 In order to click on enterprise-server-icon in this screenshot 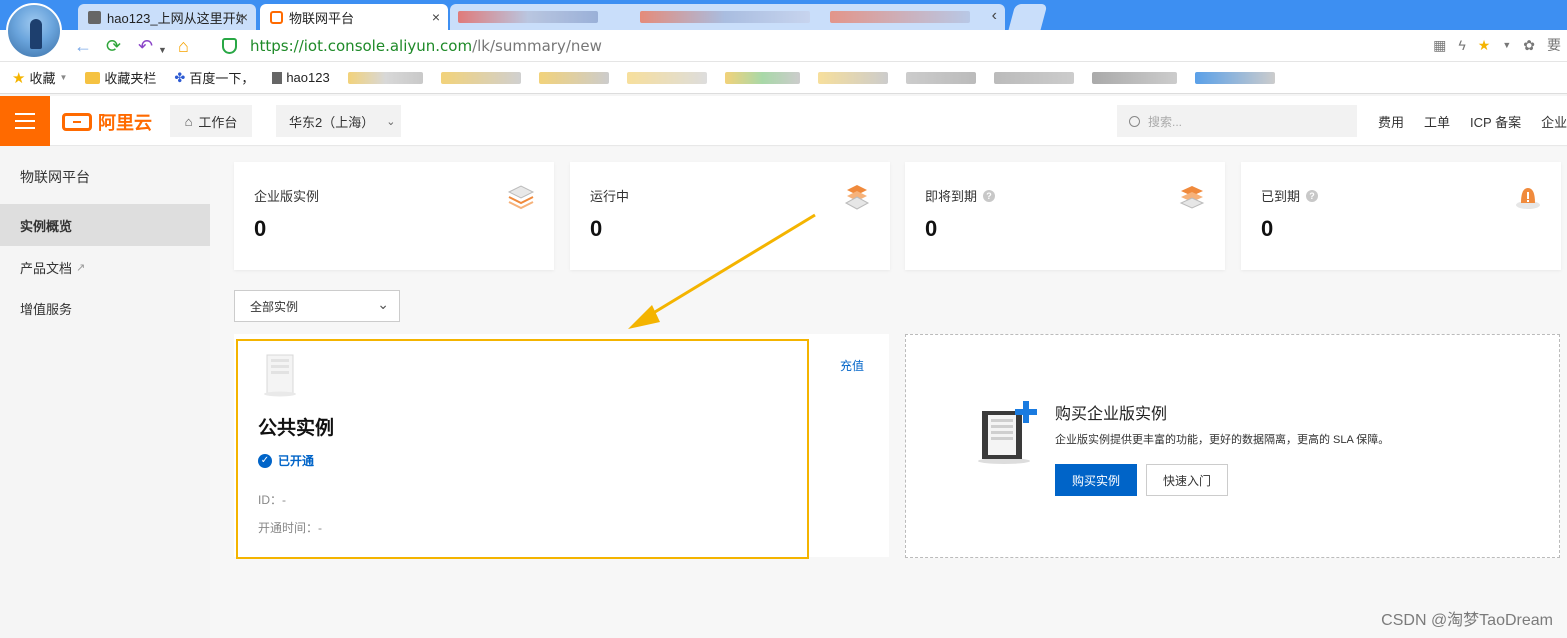, I will do `click(1007, 432)`.